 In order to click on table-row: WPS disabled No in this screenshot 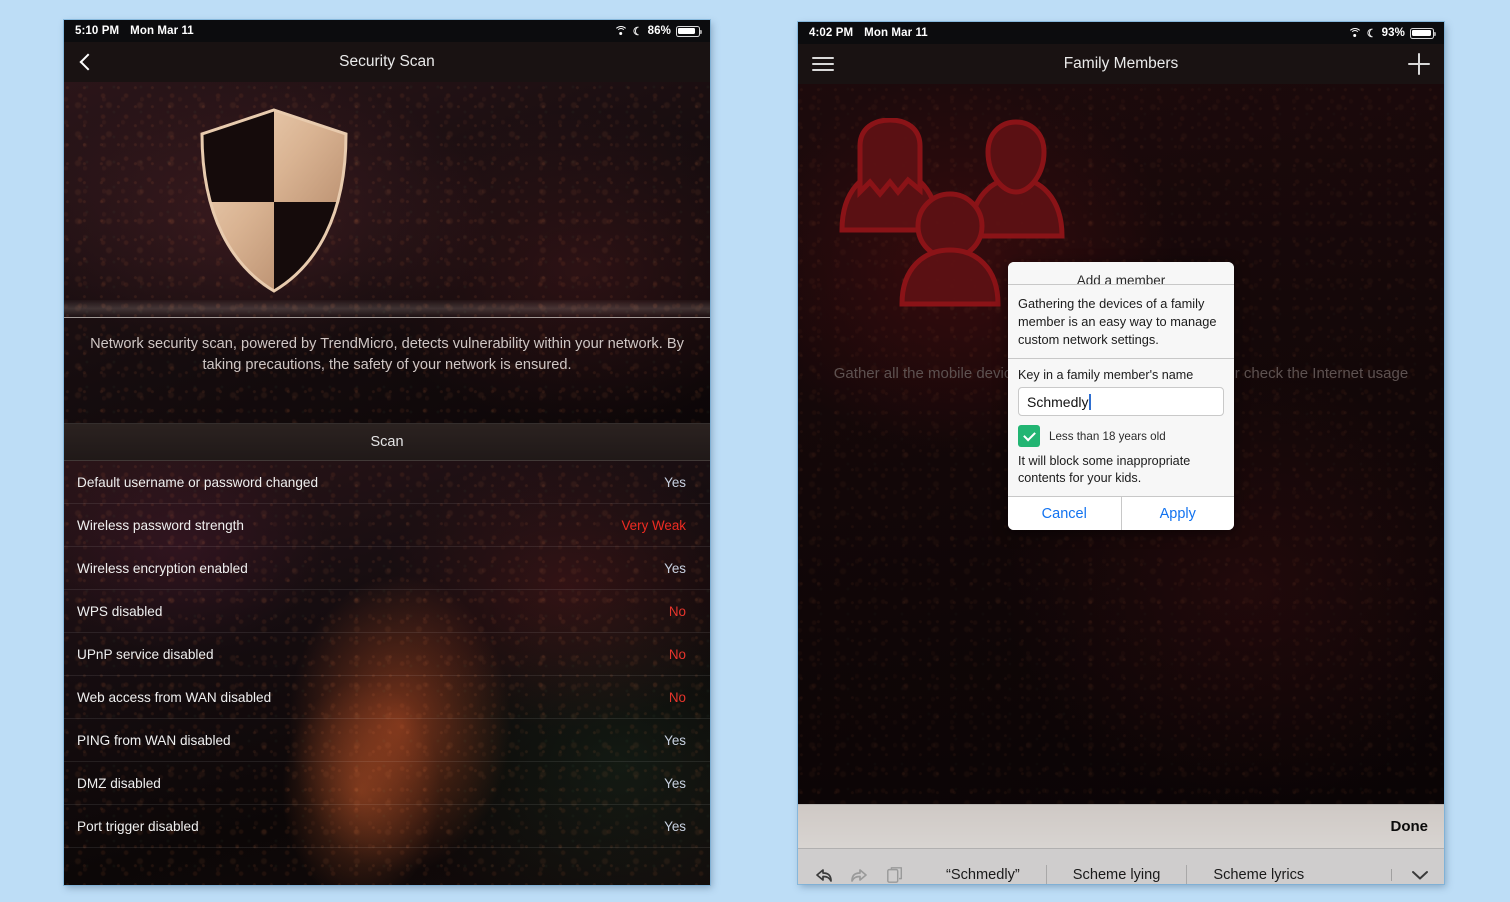, I will do `click(387, 611)`.